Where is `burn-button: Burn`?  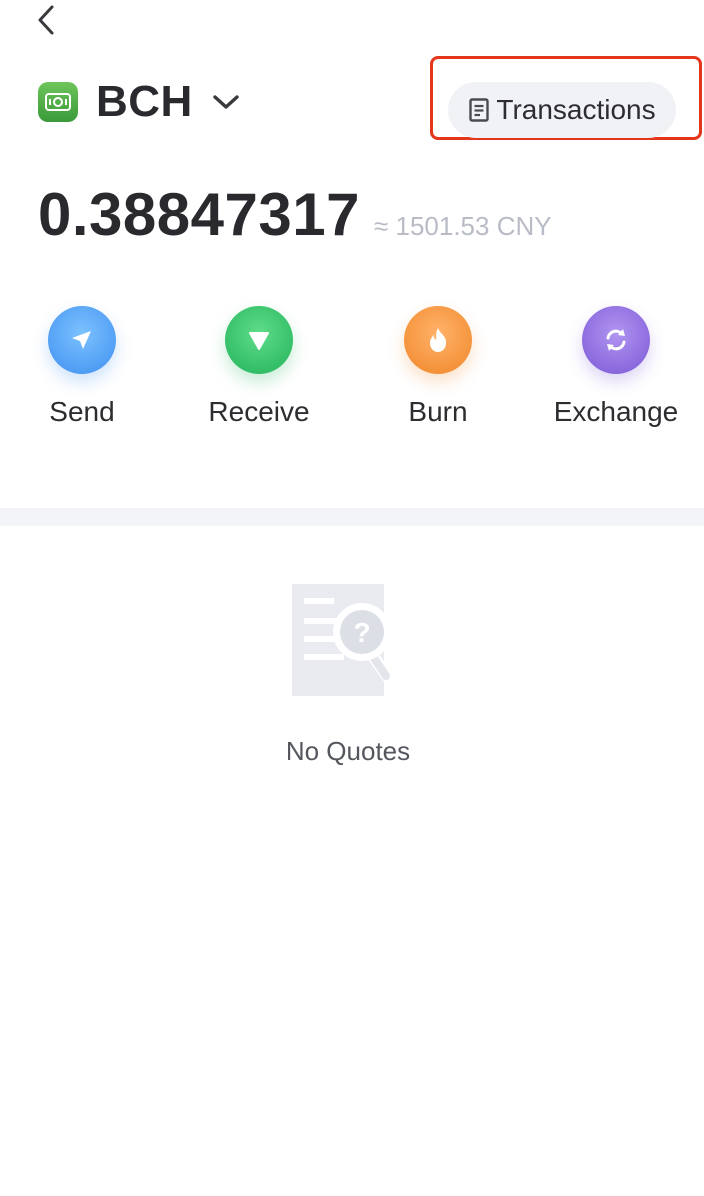
burn-button: Burn is located at coordinates (438, 367).